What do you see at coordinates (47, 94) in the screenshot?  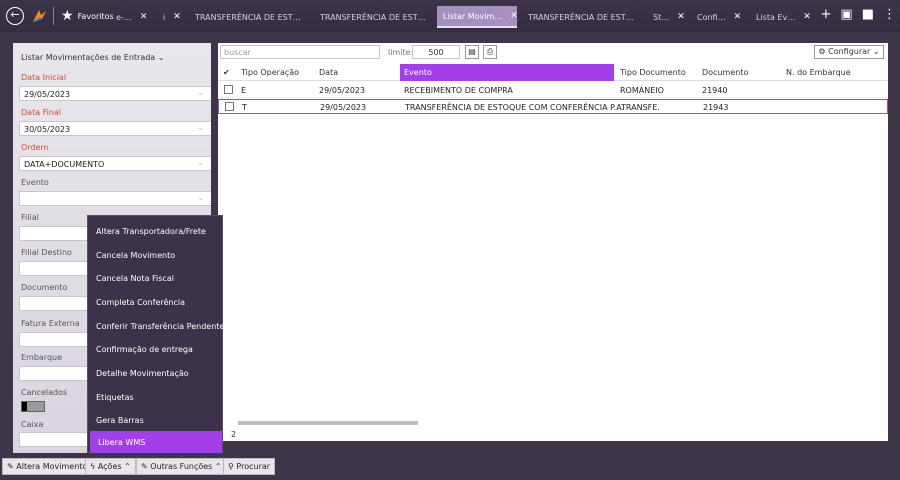 I see `field-value: 29/05/2023` at bounding box center [47, 94].